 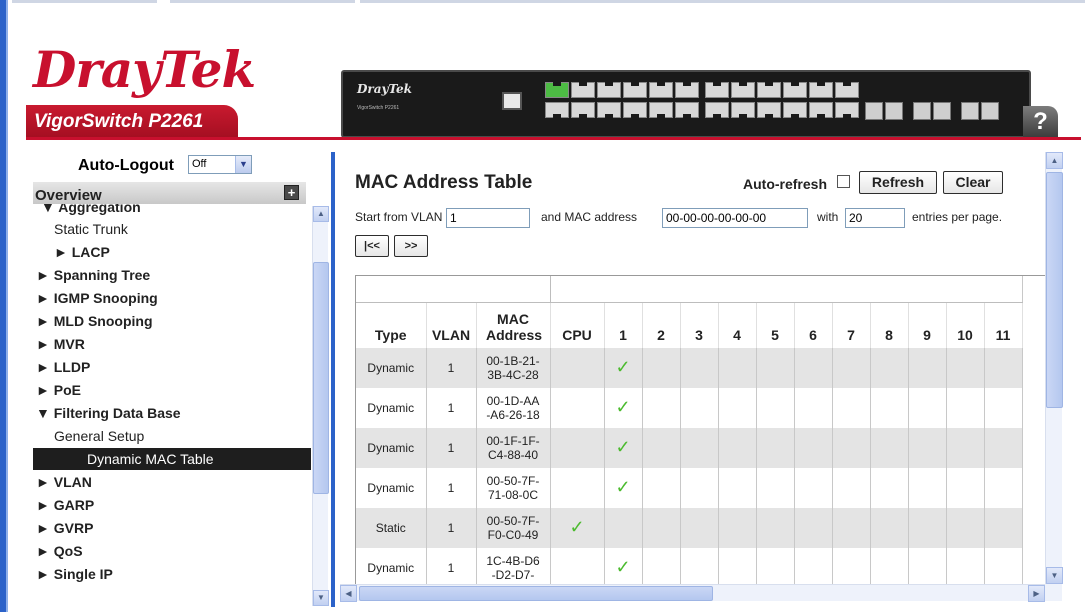 What do you see at coordinates (172, 459) in the screenshot?
I see `sidebar-item-dynamic-mac-table: Dynamic MAC Table` at bounding box center [172, 459].